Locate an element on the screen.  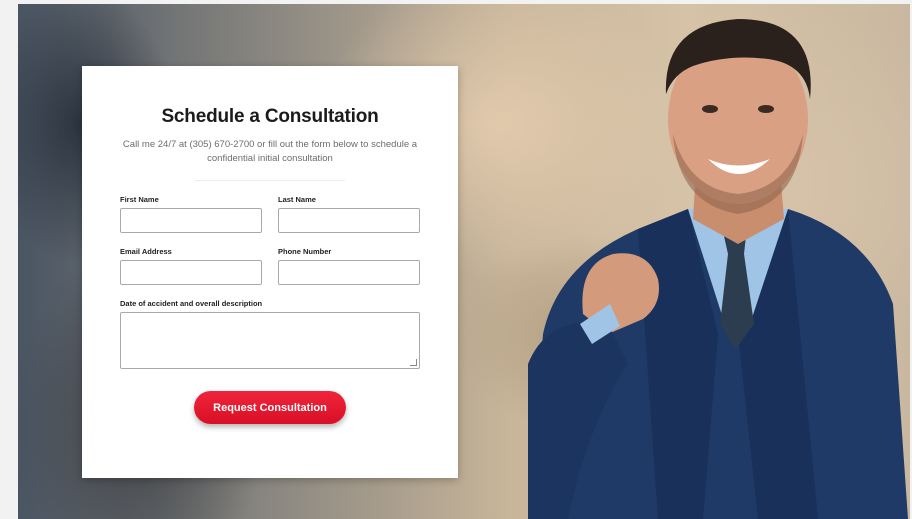
email-input is located at coordinates (191, 272).